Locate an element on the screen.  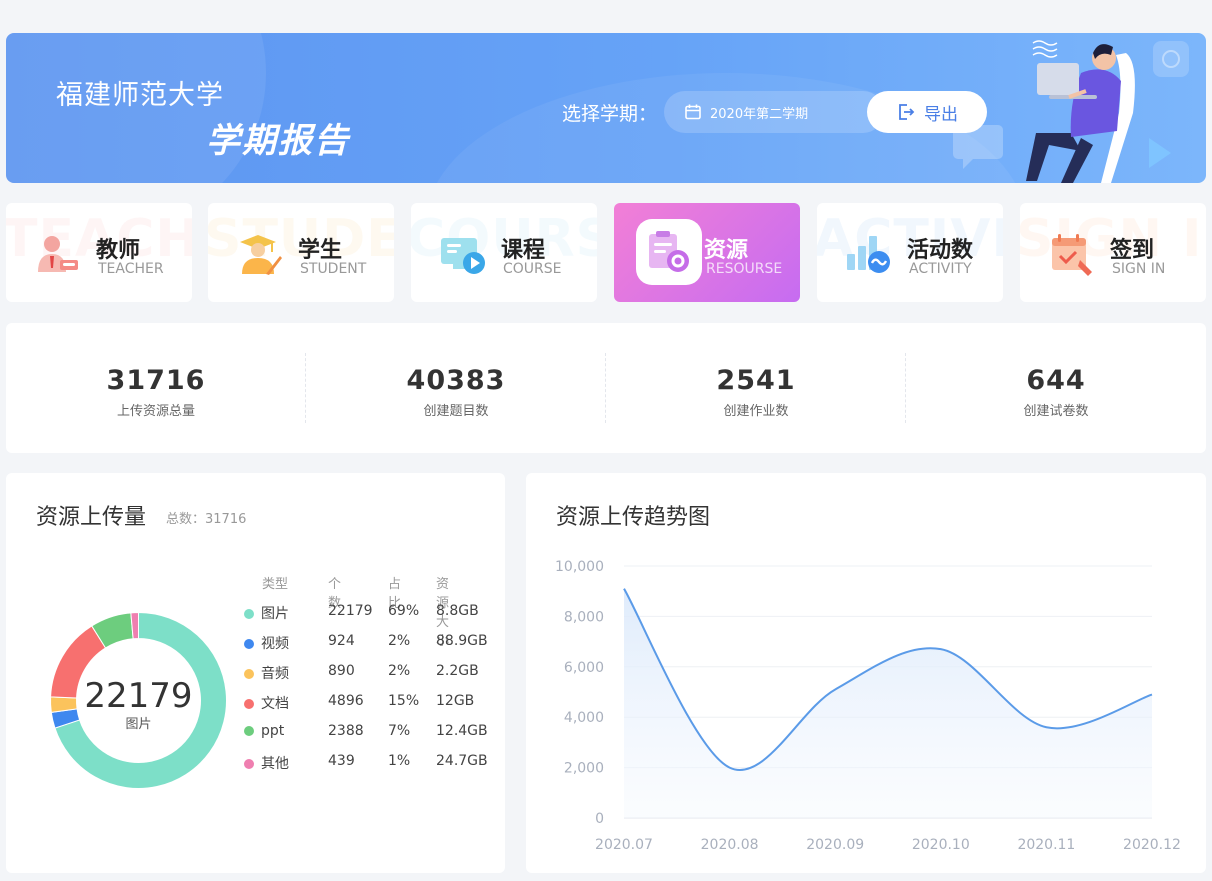
legend-type: 视频 is located at coordinates (279, 643).